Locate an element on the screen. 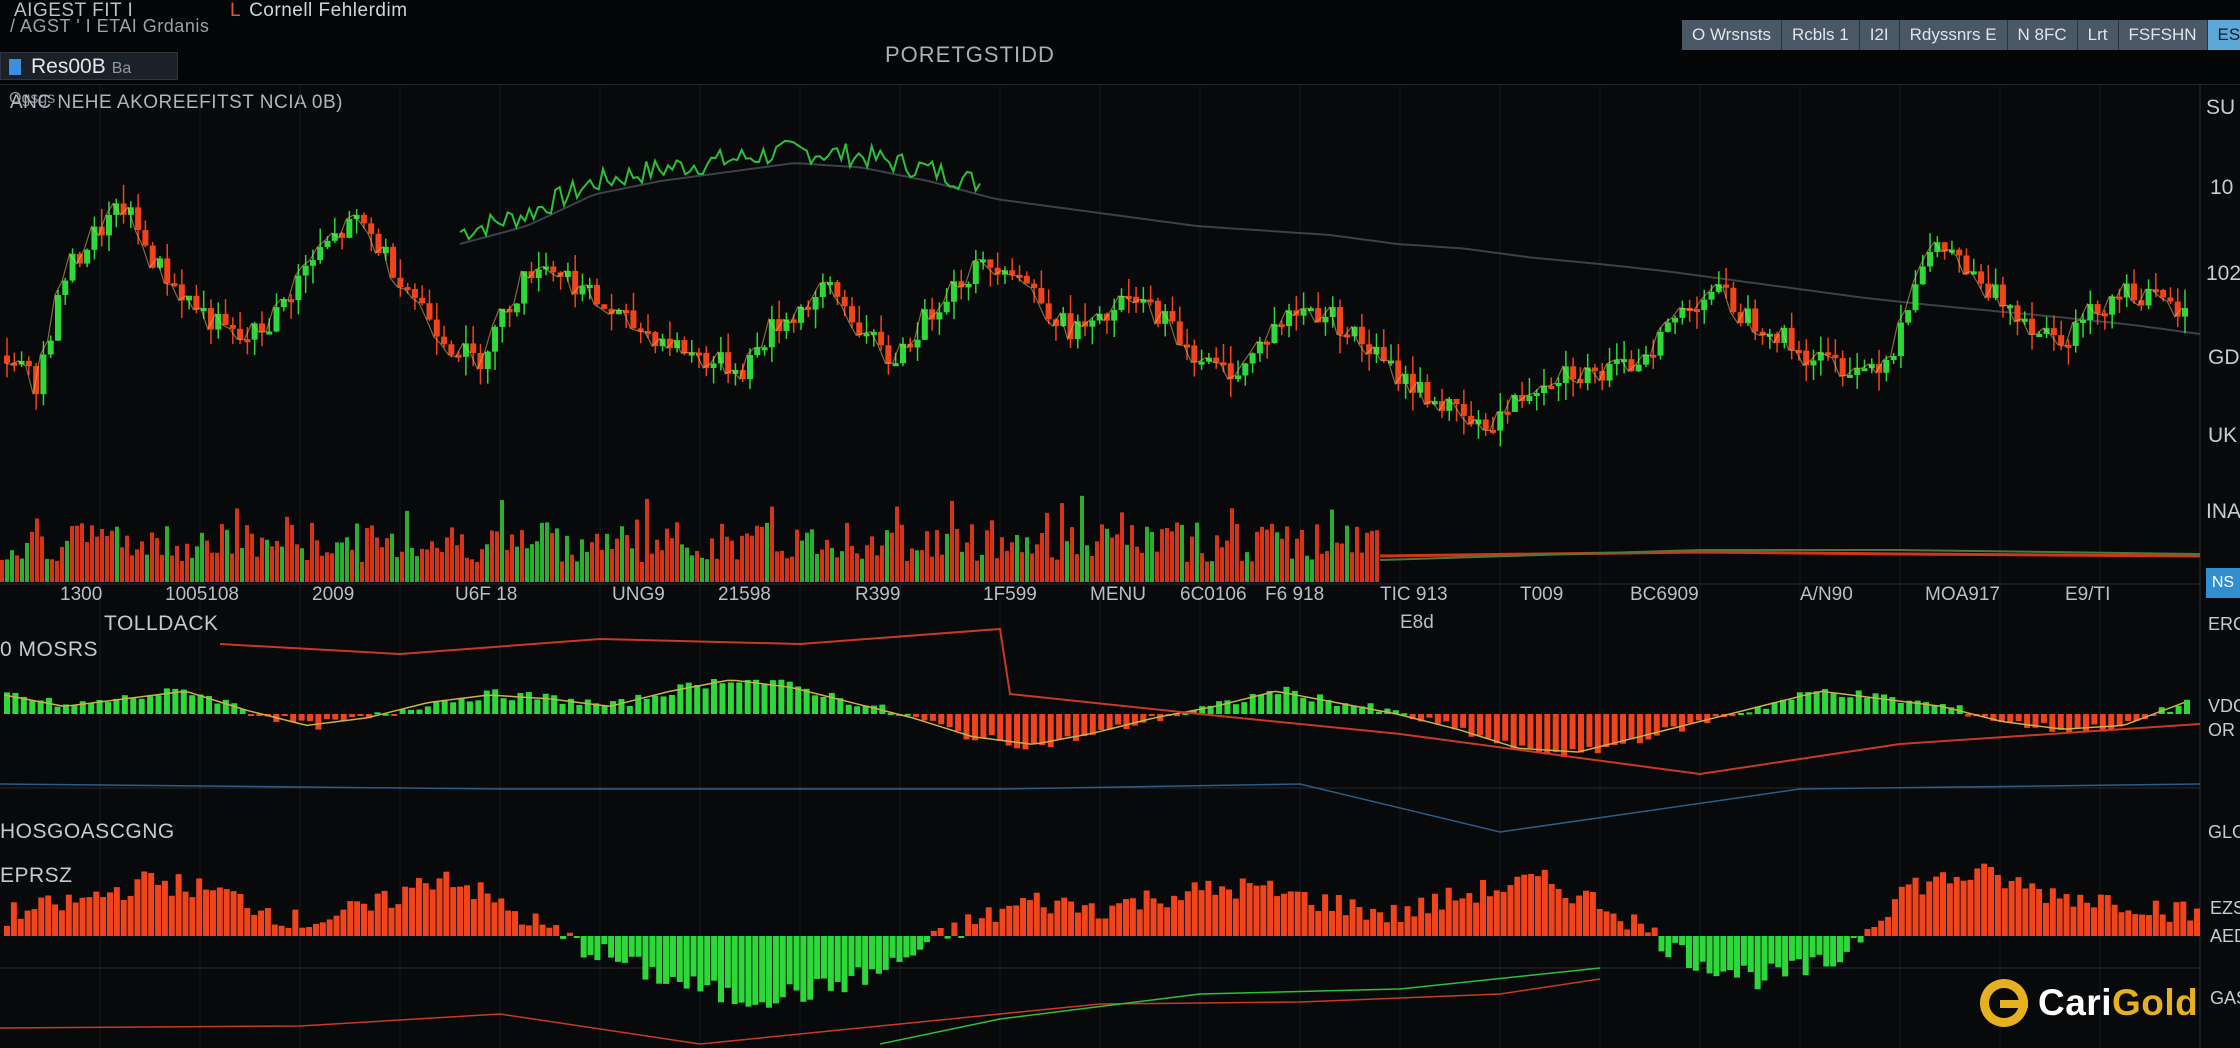 The height and width of the screenshot is (1048, 2240). toolbar-button: FSFSHN is located at coordinates (2163, 35).